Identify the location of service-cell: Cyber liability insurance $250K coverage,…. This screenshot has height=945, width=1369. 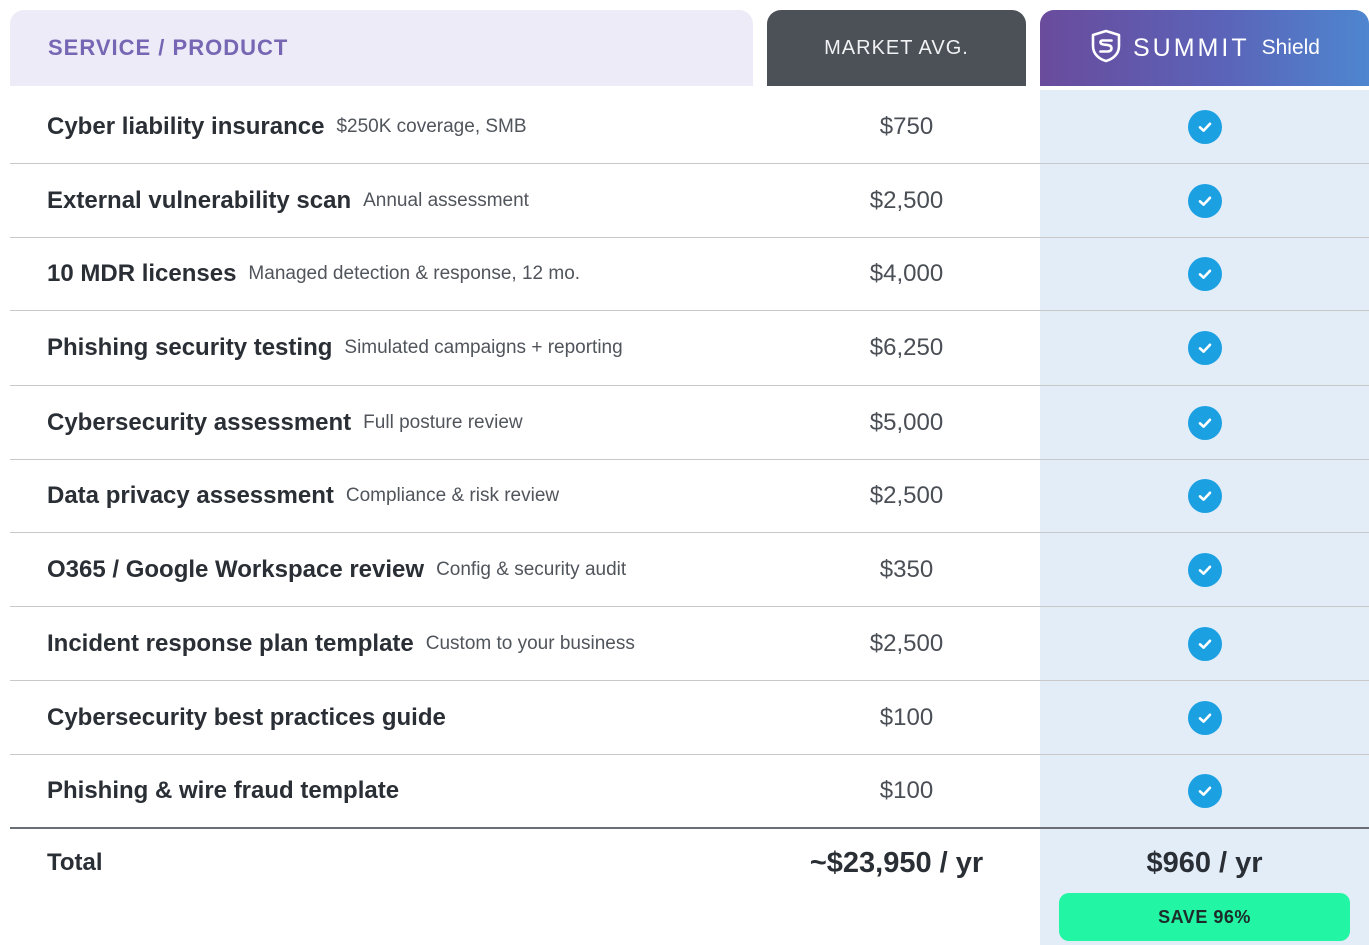
(287, 126).